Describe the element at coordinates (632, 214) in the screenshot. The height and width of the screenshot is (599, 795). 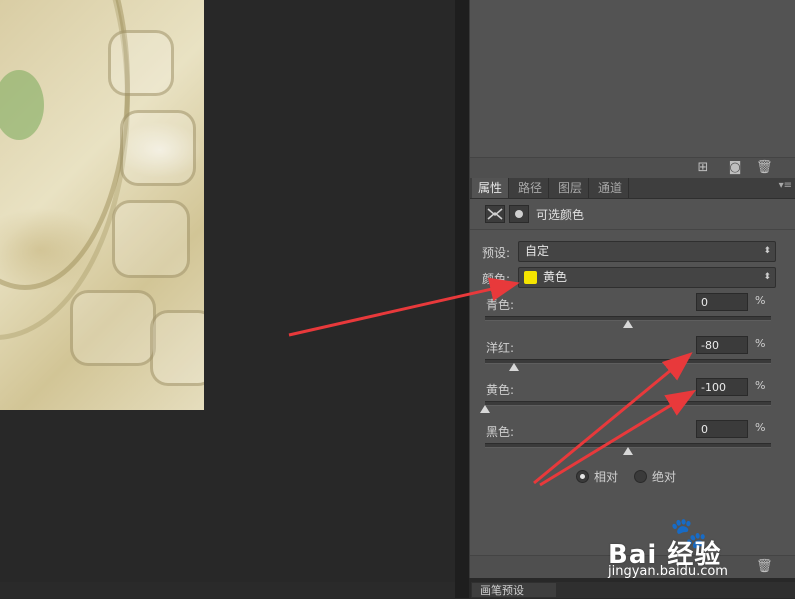
I see `adjustment-titlebar: 可选颜色` at that location.